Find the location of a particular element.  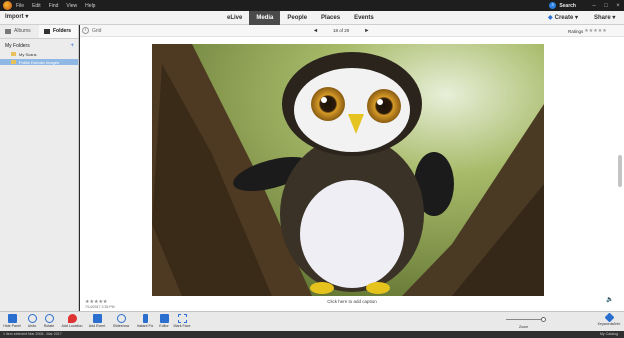

event-icon is located at coordinates (97, 318).